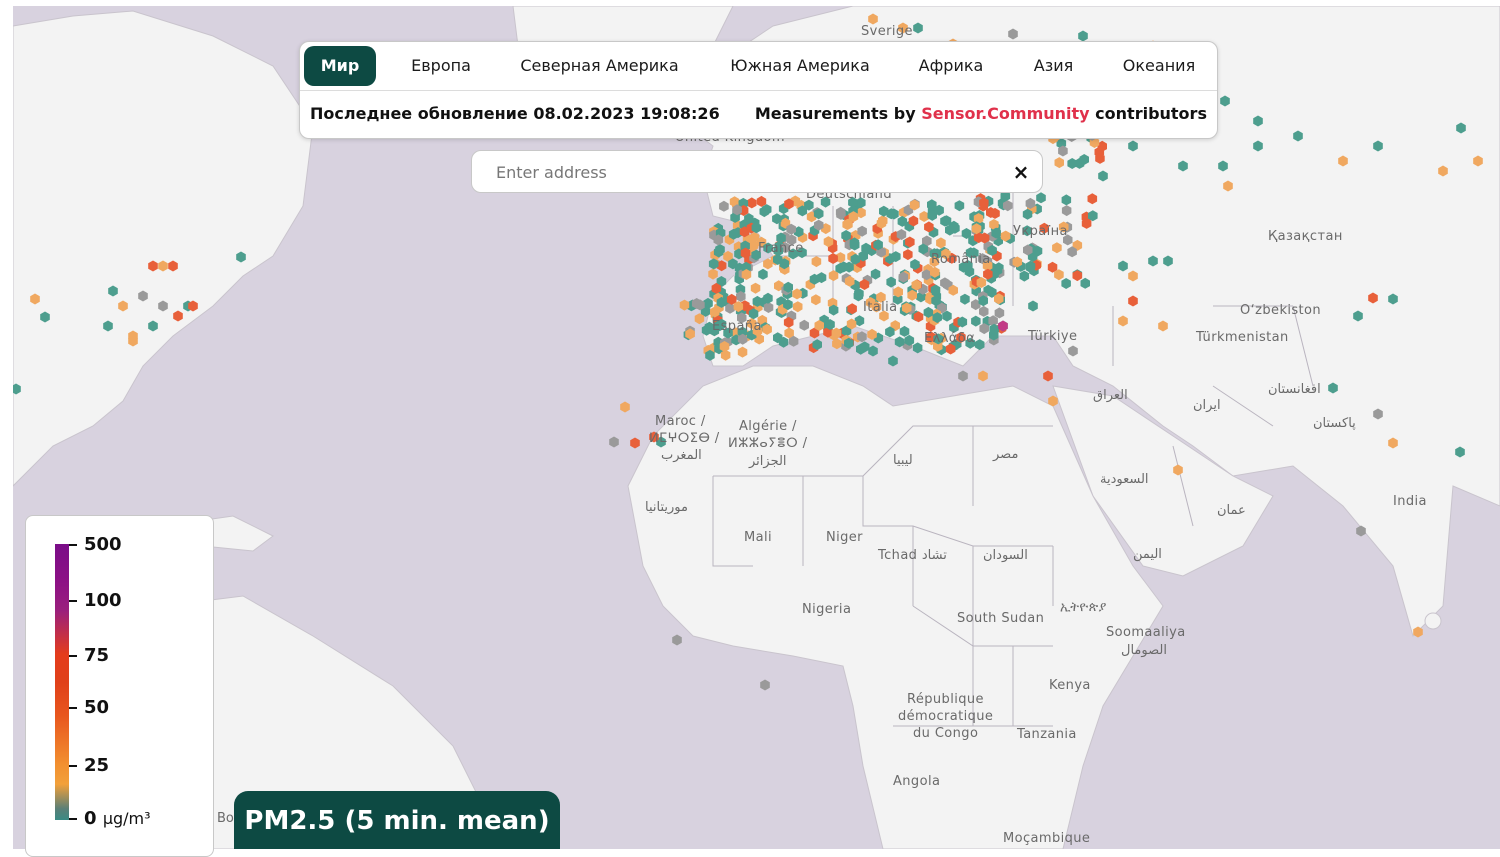  Describe the element at coordinates (746, 172) in the screenshot. I see `address-search-input` at that location.